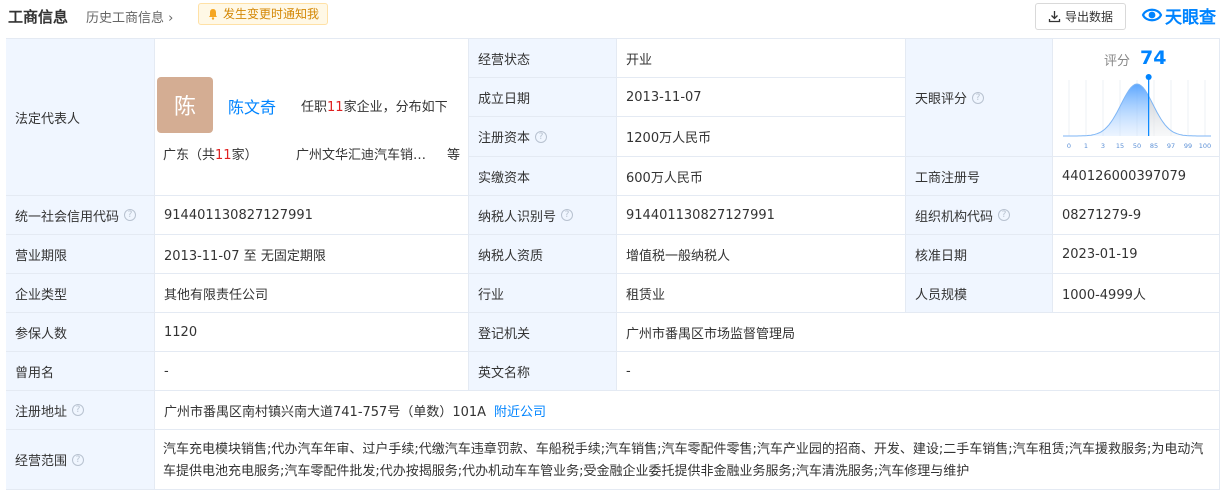  Describe the element at coordinates (67, 217) in the screenshot. I see `credit-code-label: 统一社会信用代码` at that location.